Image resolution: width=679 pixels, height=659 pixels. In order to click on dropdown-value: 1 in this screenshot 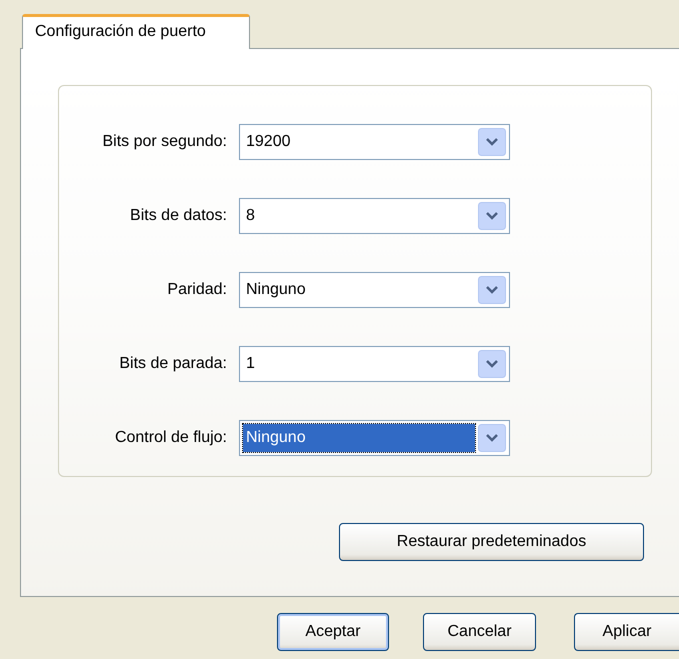, I will do `click(250, 364)`.